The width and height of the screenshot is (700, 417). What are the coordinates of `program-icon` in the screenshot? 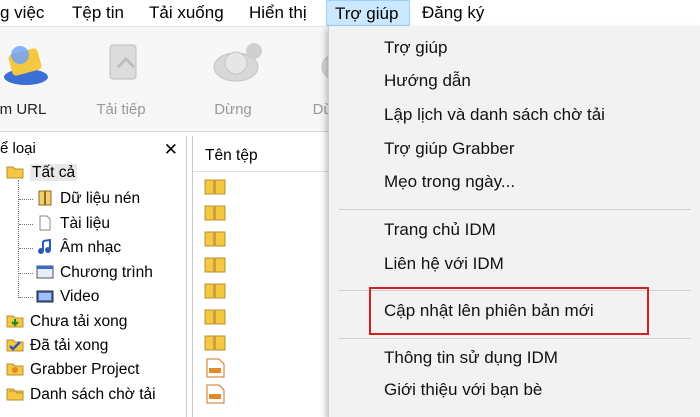 It's located at (45, 272).